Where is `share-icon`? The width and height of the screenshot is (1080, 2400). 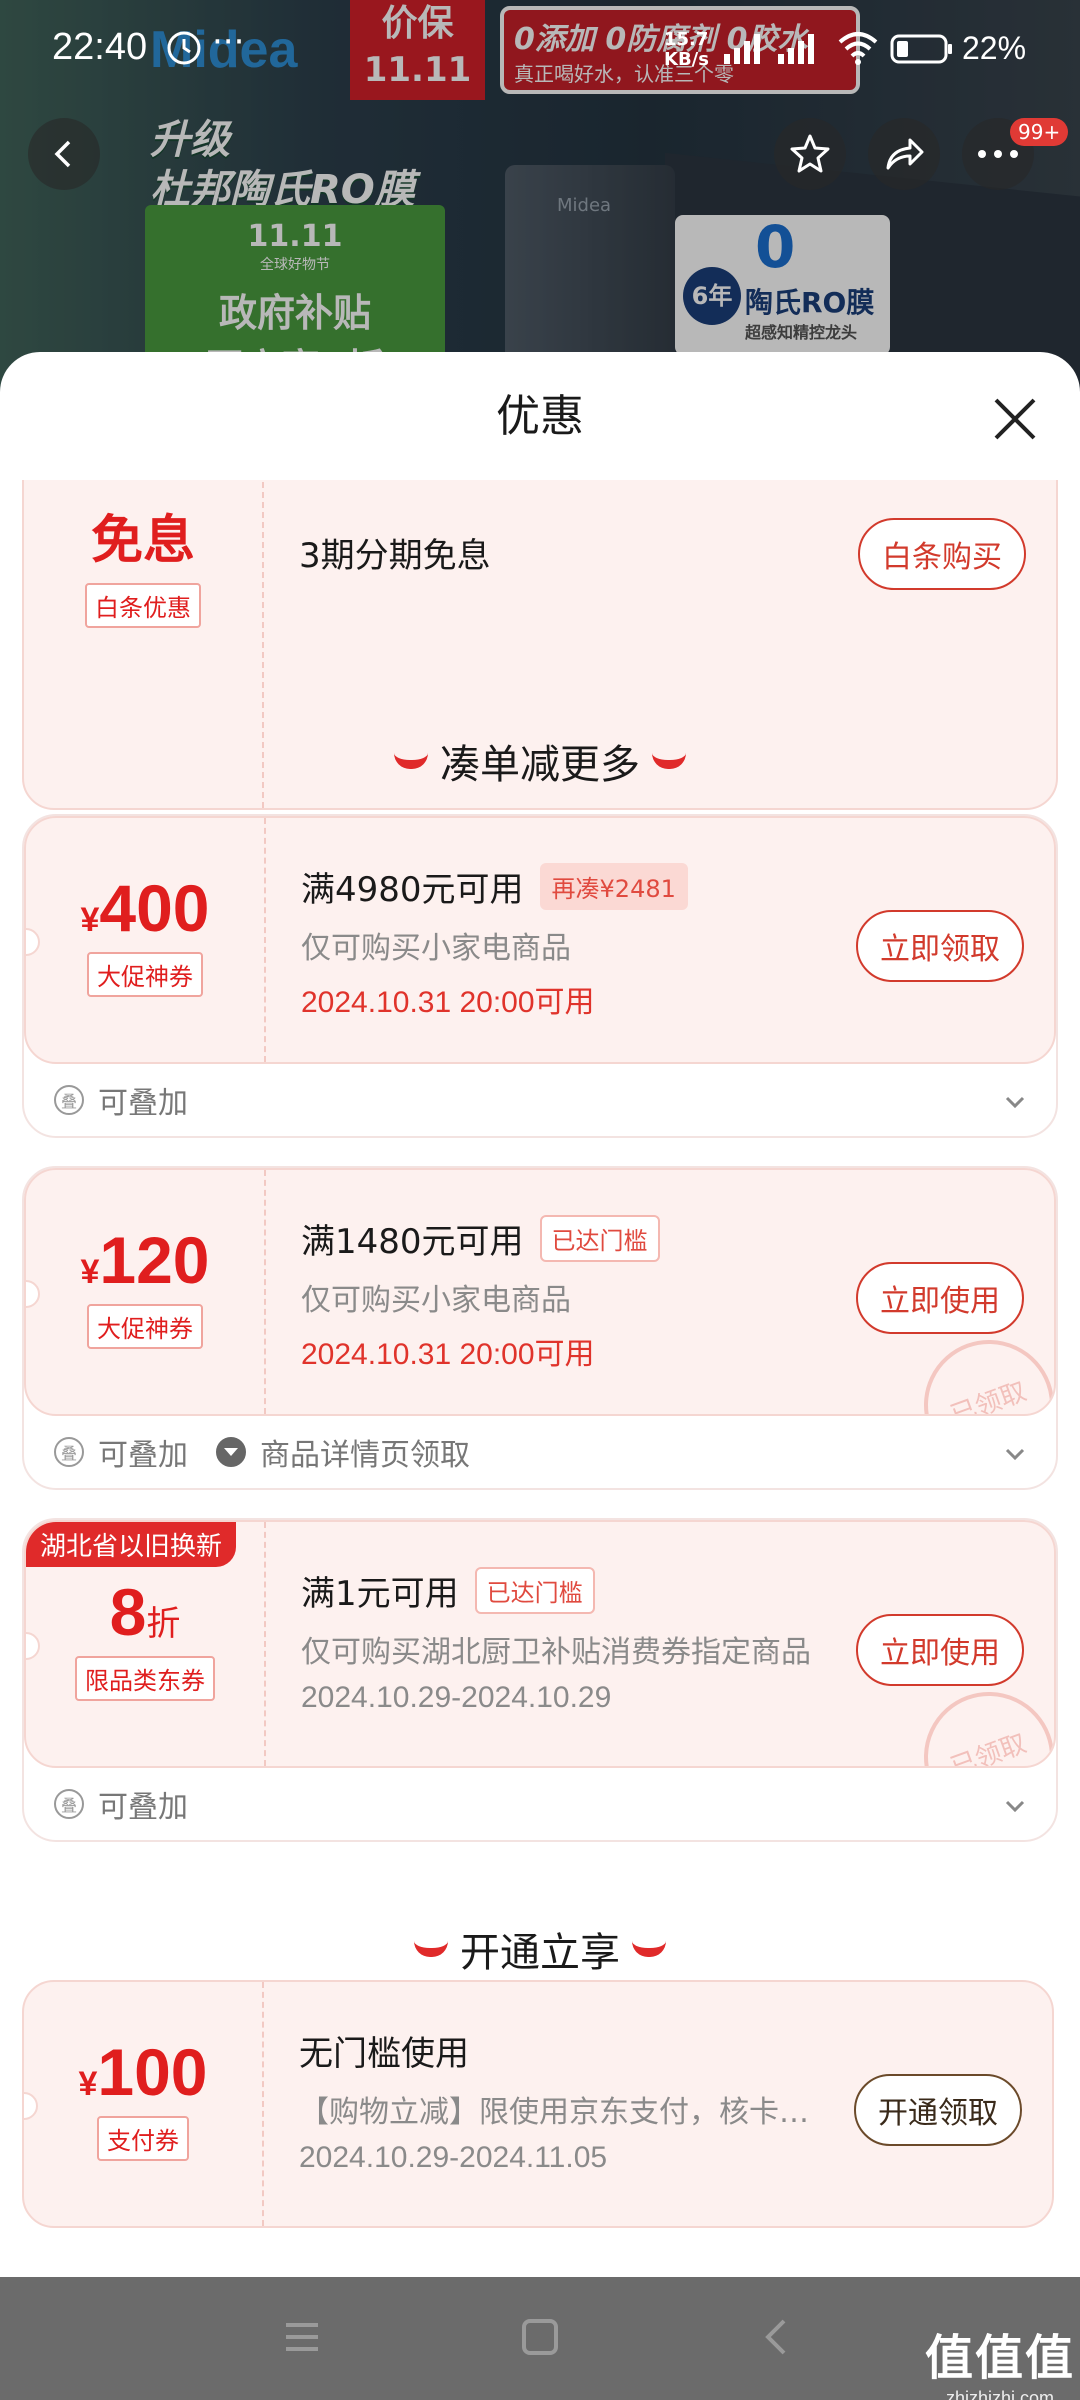
share-icon is located at coordinates (905, 154).